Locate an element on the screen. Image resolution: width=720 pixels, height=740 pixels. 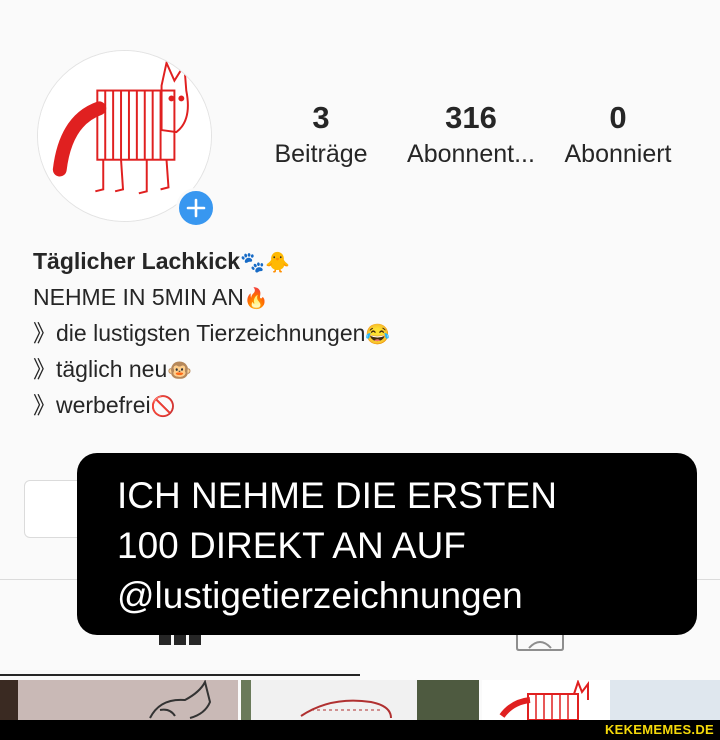
bio-line-text: NEHME IN 5MIN AN is located at coordinates (138, 296).